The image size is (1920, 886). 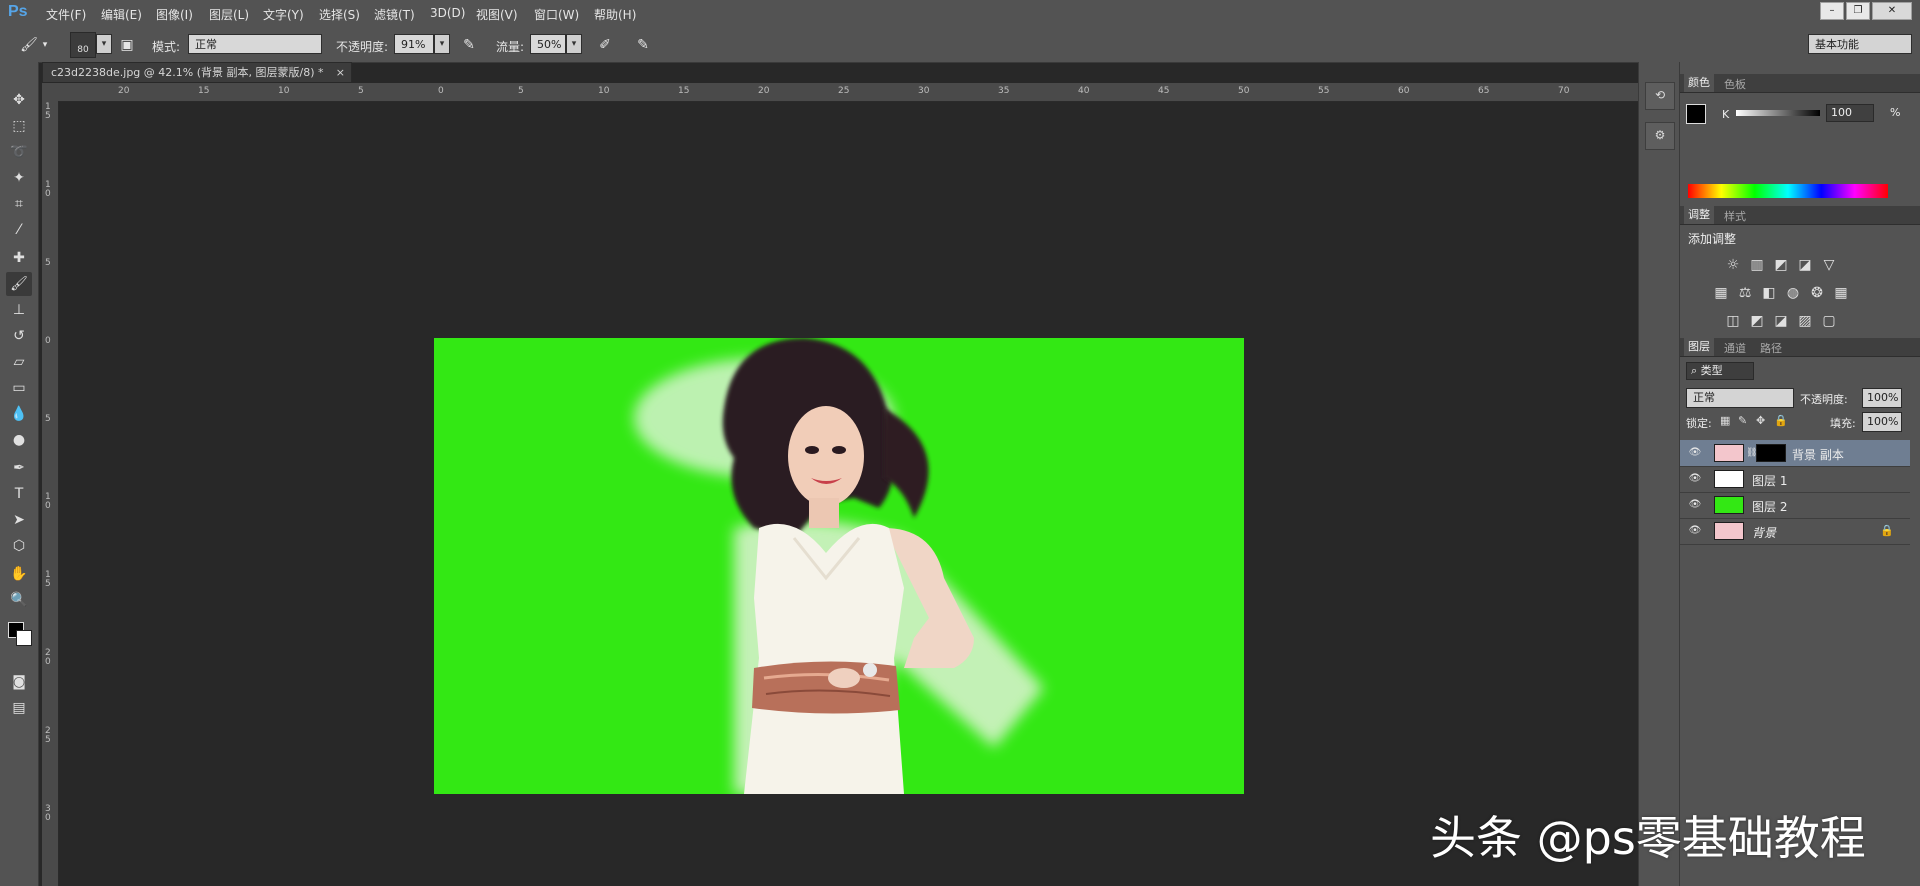 What do you see at coordinates (1805, 321) in the screenshot?
I see `gradient-map-icon: ▨` at bounding box center [1805, 321].